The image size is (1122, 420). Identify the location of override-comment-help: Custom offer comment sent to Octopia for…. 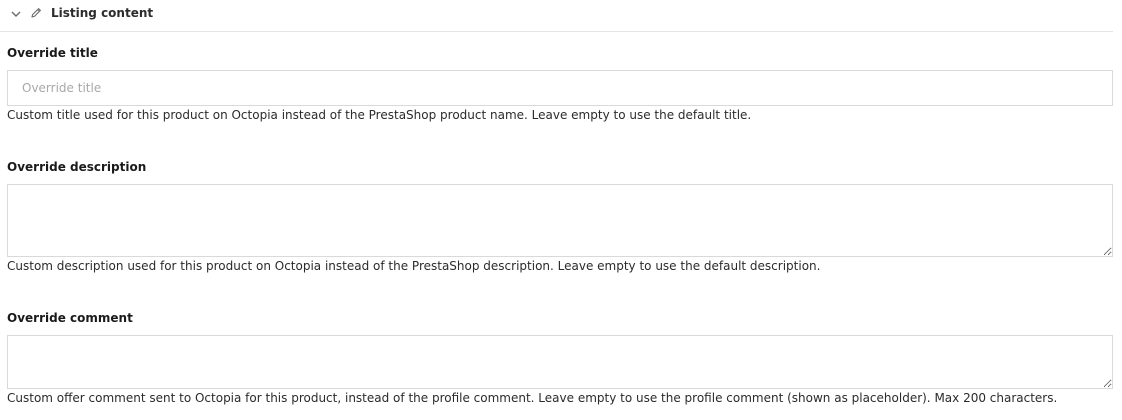
(532, 398).